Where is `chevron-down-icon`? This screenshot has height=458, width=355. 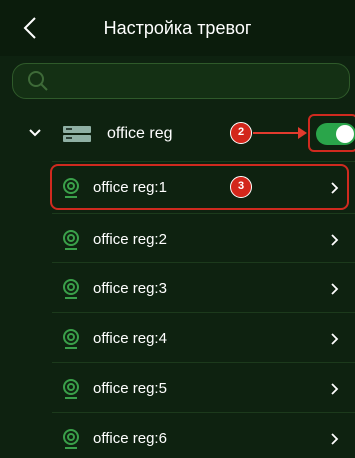
chevron-down-icon is located at coordinates (35, 133).